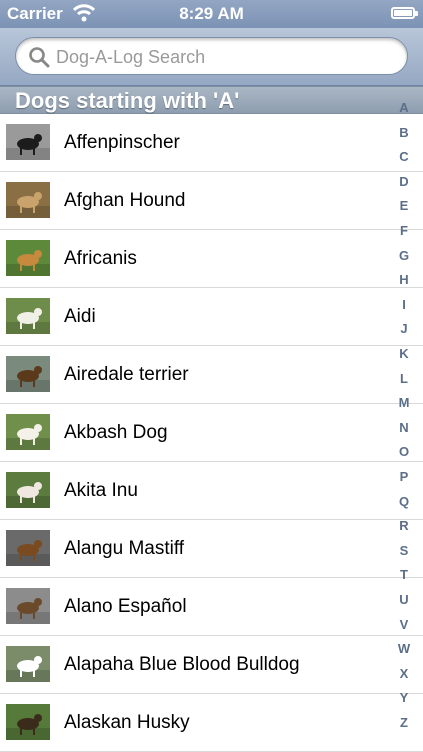 This screenshot has width=423, height=752. I want to click on index-letter-e: E, so click(404, 205).